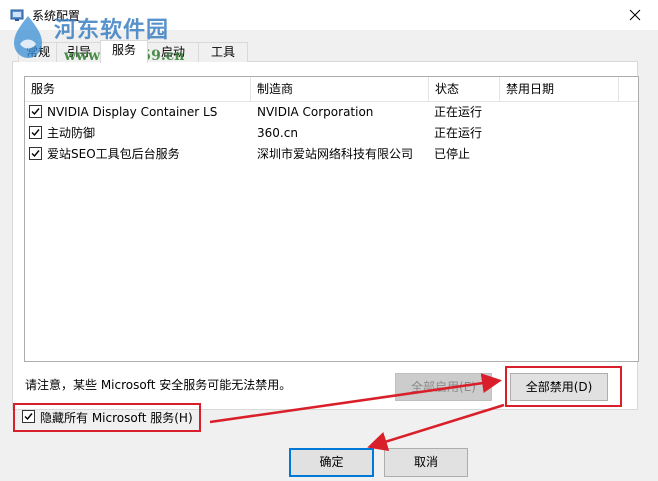  I want to click on column-header-disabled-date: 禁用日期, so click(559, 89).